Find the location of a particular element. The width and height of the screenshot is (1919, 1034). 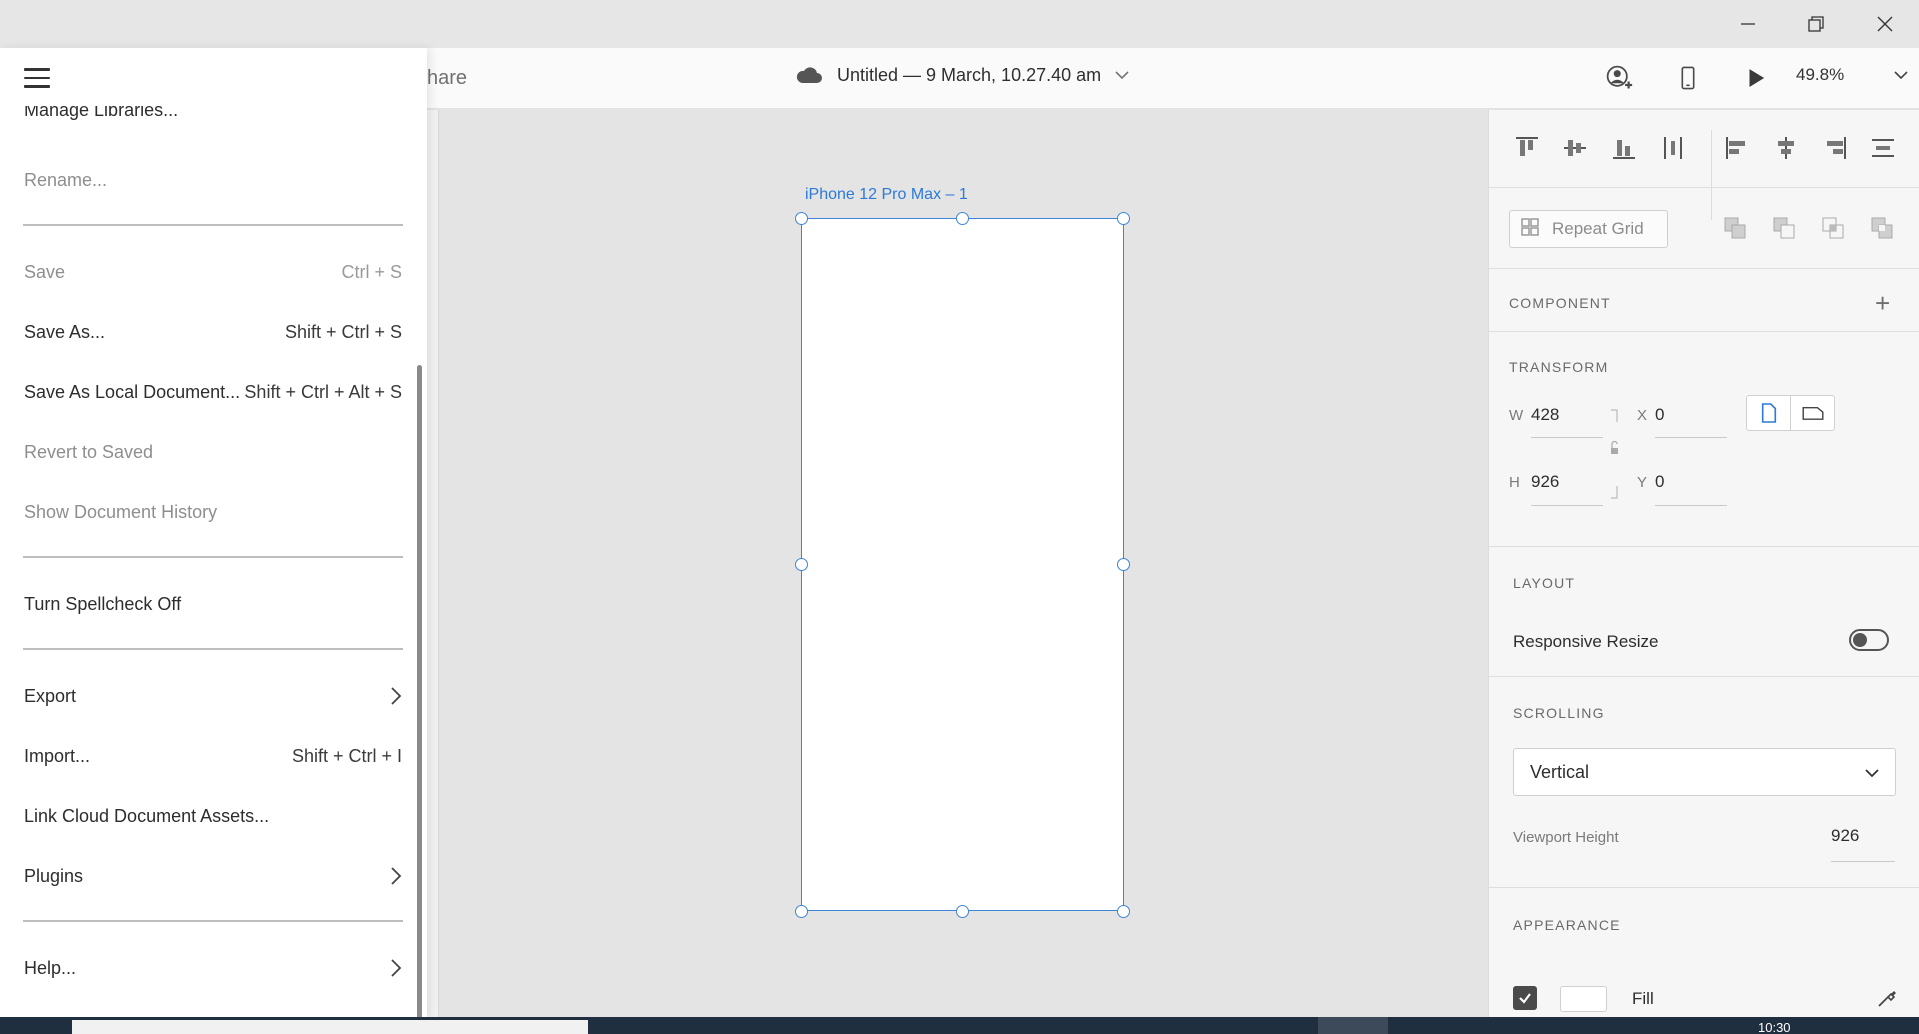

distribute-vertical-icon is located at coordinates (1883, 148).